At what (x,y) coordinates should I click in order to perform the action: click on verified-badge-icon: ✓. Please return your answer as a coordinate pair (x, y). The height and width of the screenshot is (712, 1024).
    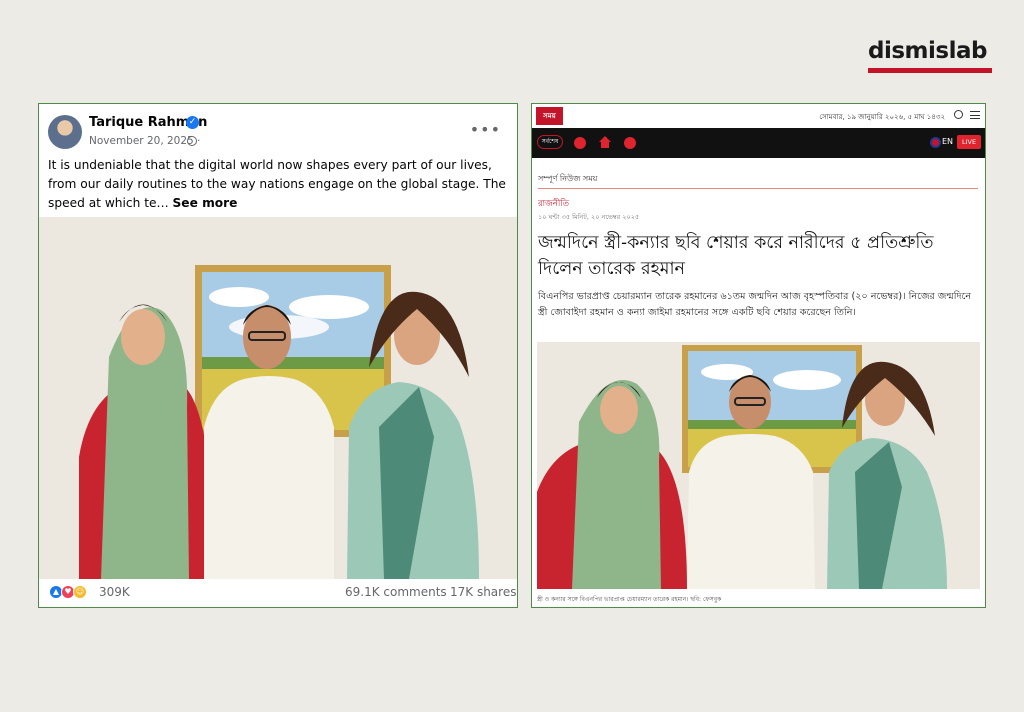
    Looking at the image, I should click on (192, 122).